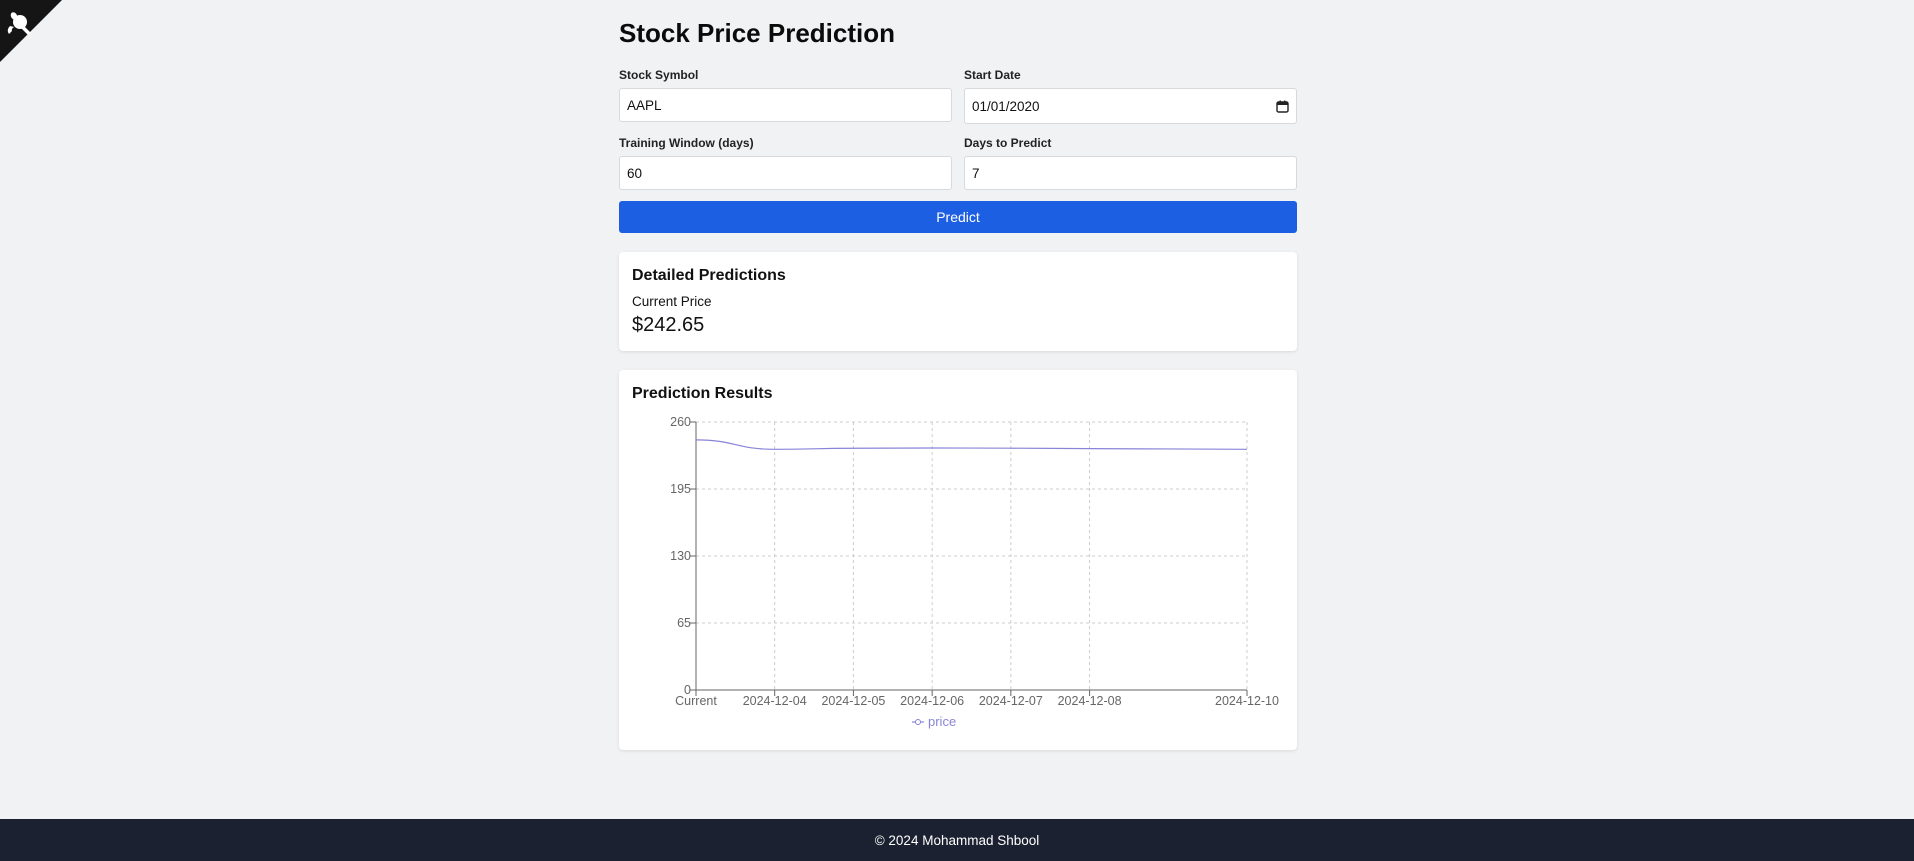  What do you see at coordinates (757, 33) in the screenshot?
I see `page-title: Stock Price Prediction` at bounding box center [757, 33].